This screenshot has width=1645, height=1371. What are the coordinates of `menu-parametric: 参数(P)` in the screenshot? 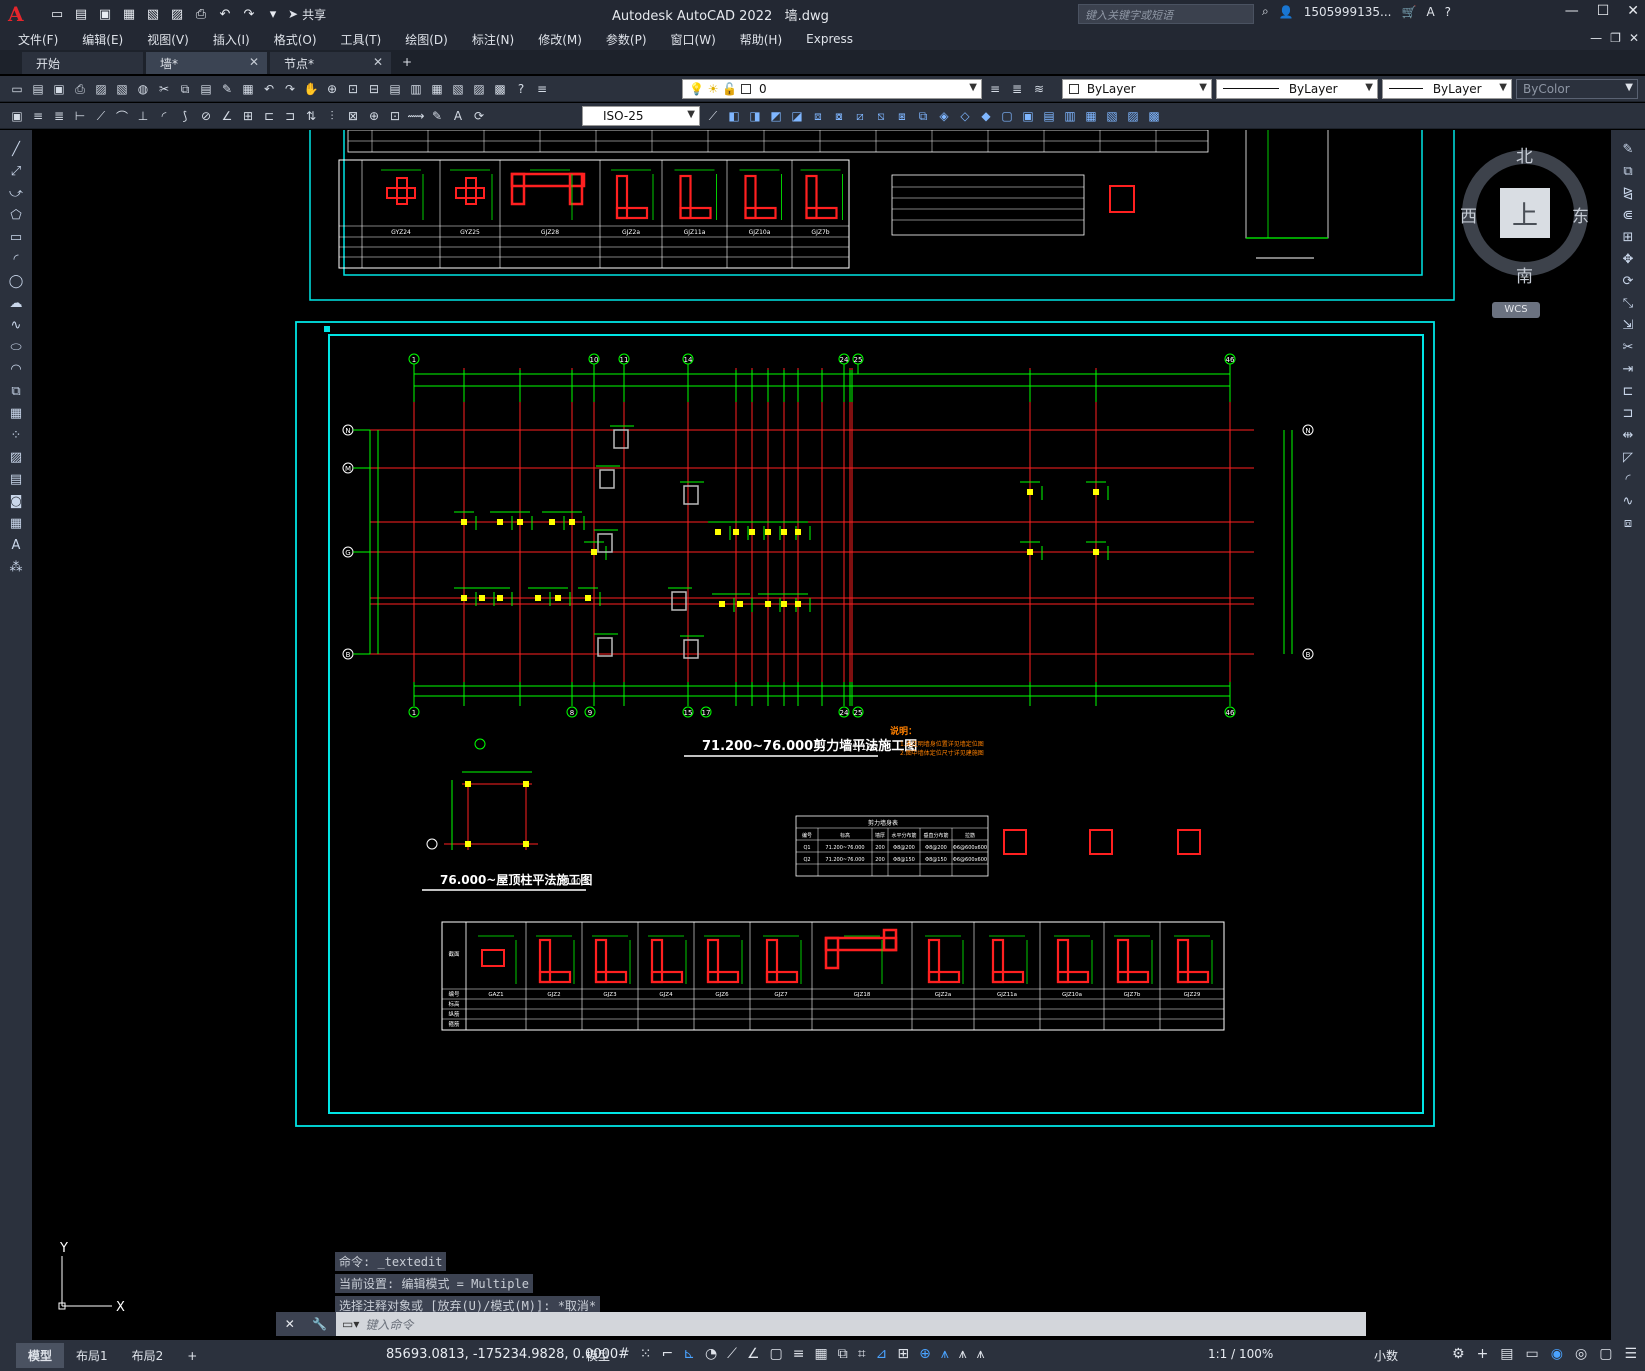 It's located at (626, 39).